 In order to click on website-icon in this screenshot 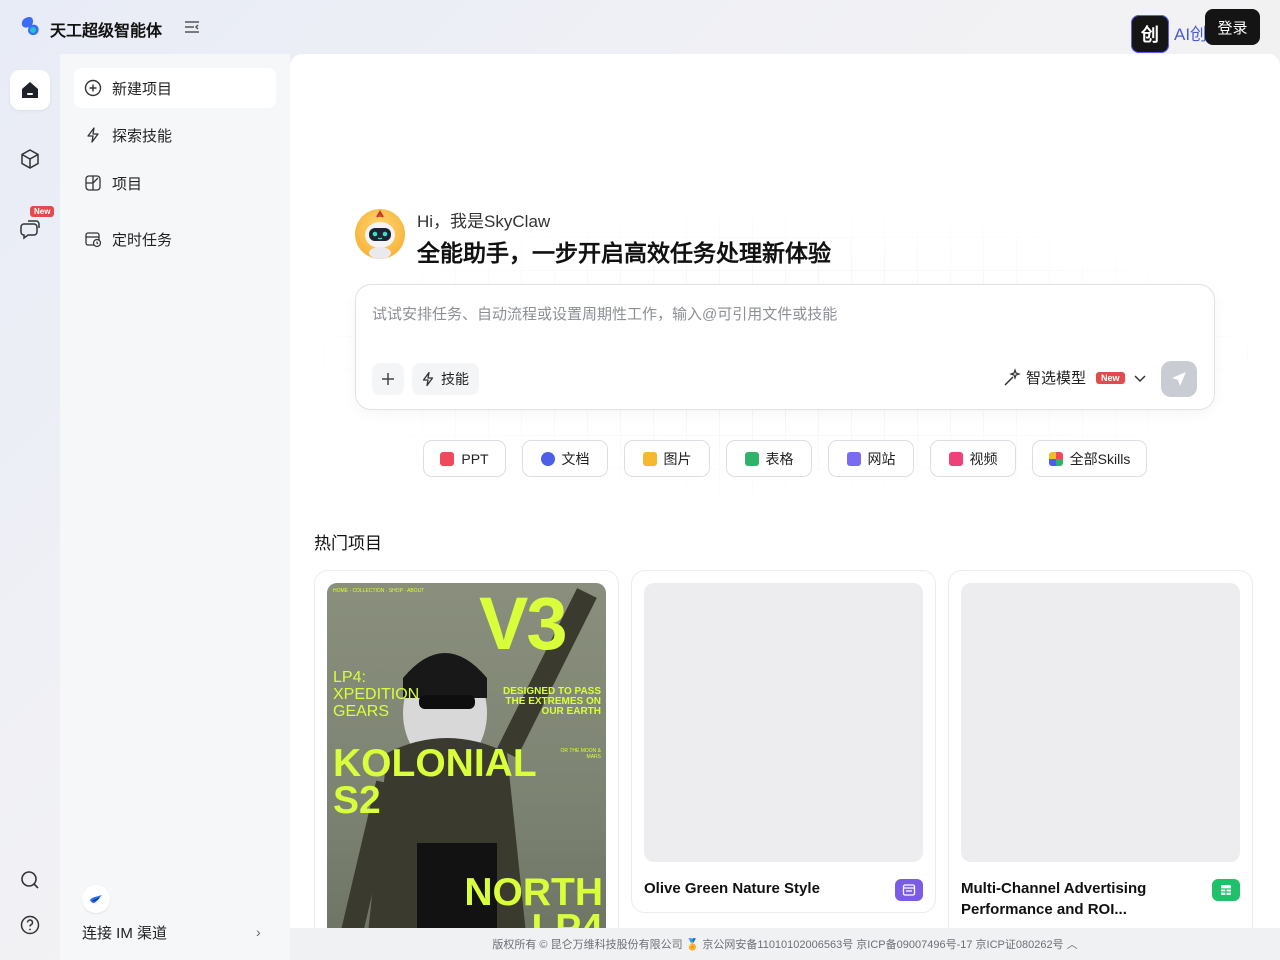, I will do `click(853, 458)`.